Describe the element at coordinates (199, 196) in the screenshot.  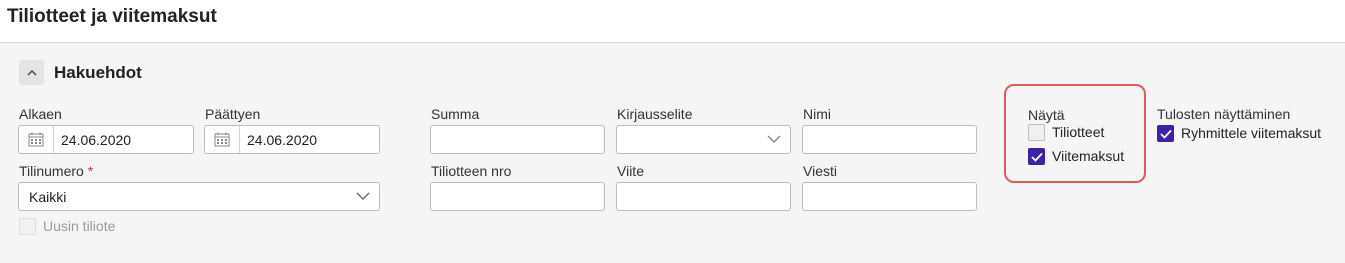
I see `tilinumero-select: Kaikki` at that location.